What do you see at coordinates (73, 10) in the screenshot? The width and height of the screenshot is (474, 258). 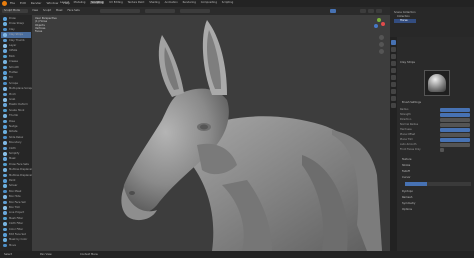 I see `menu-face-sets: Face Sets` at bounding box center [73, 10].